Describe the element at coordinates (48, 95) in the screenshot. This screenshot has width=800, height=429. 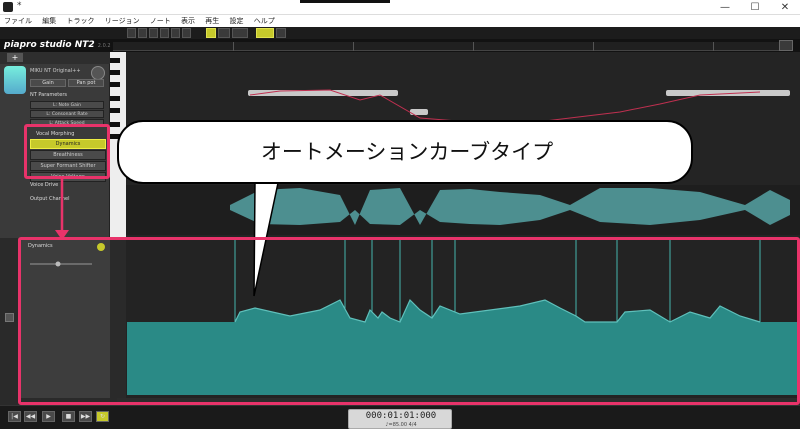
I see `nt-parameters-header: NT Parameters` at that location.